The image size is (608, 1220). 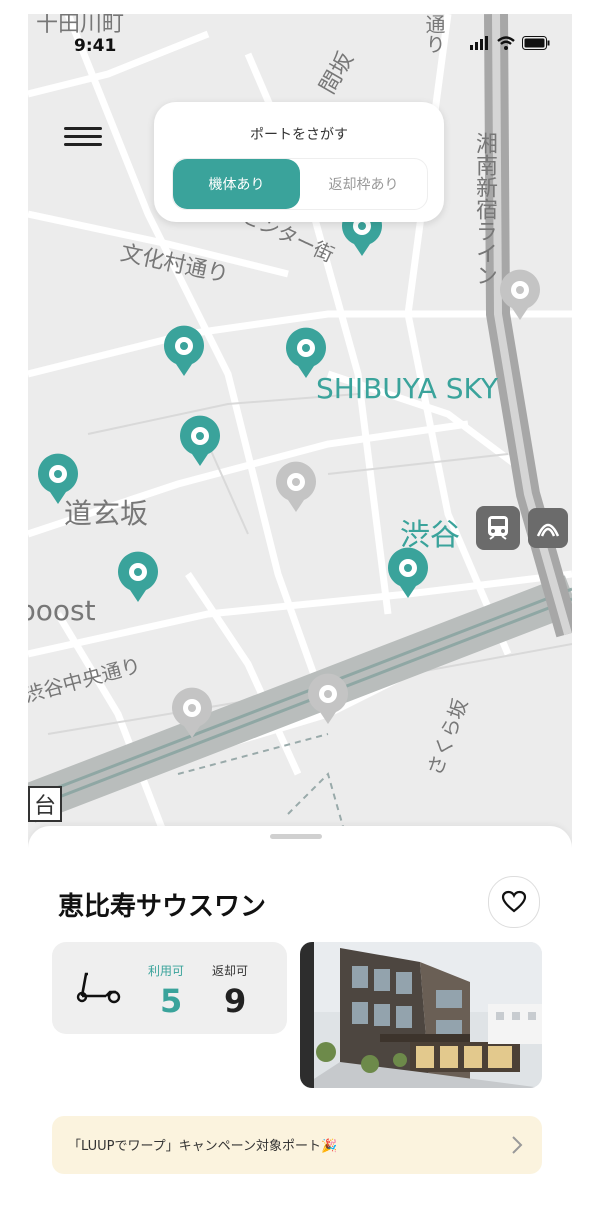 What do you see at coordinates (98, 988) in the screenshot?
I see `scooter-icon` at bounding box center [98, 988].